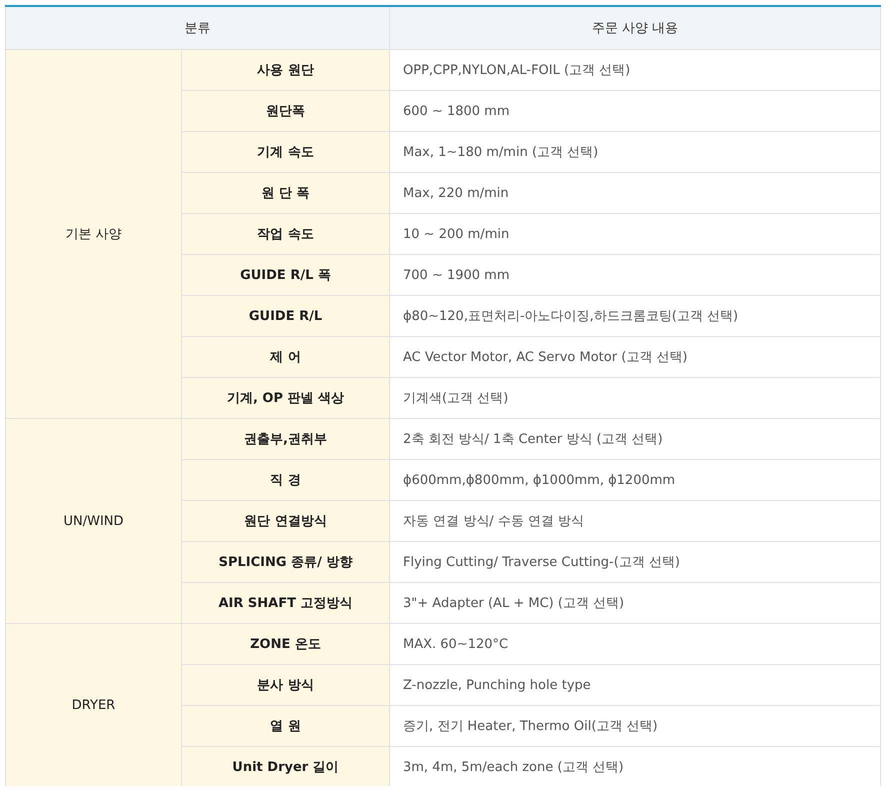 The image size is (886, 791). What do you see at coordinates (635, 766) in the screenshot?
I see `value-cell: 3m, 4m, 5m/each zone (고객 선택)` at bounding box center [635, 766].